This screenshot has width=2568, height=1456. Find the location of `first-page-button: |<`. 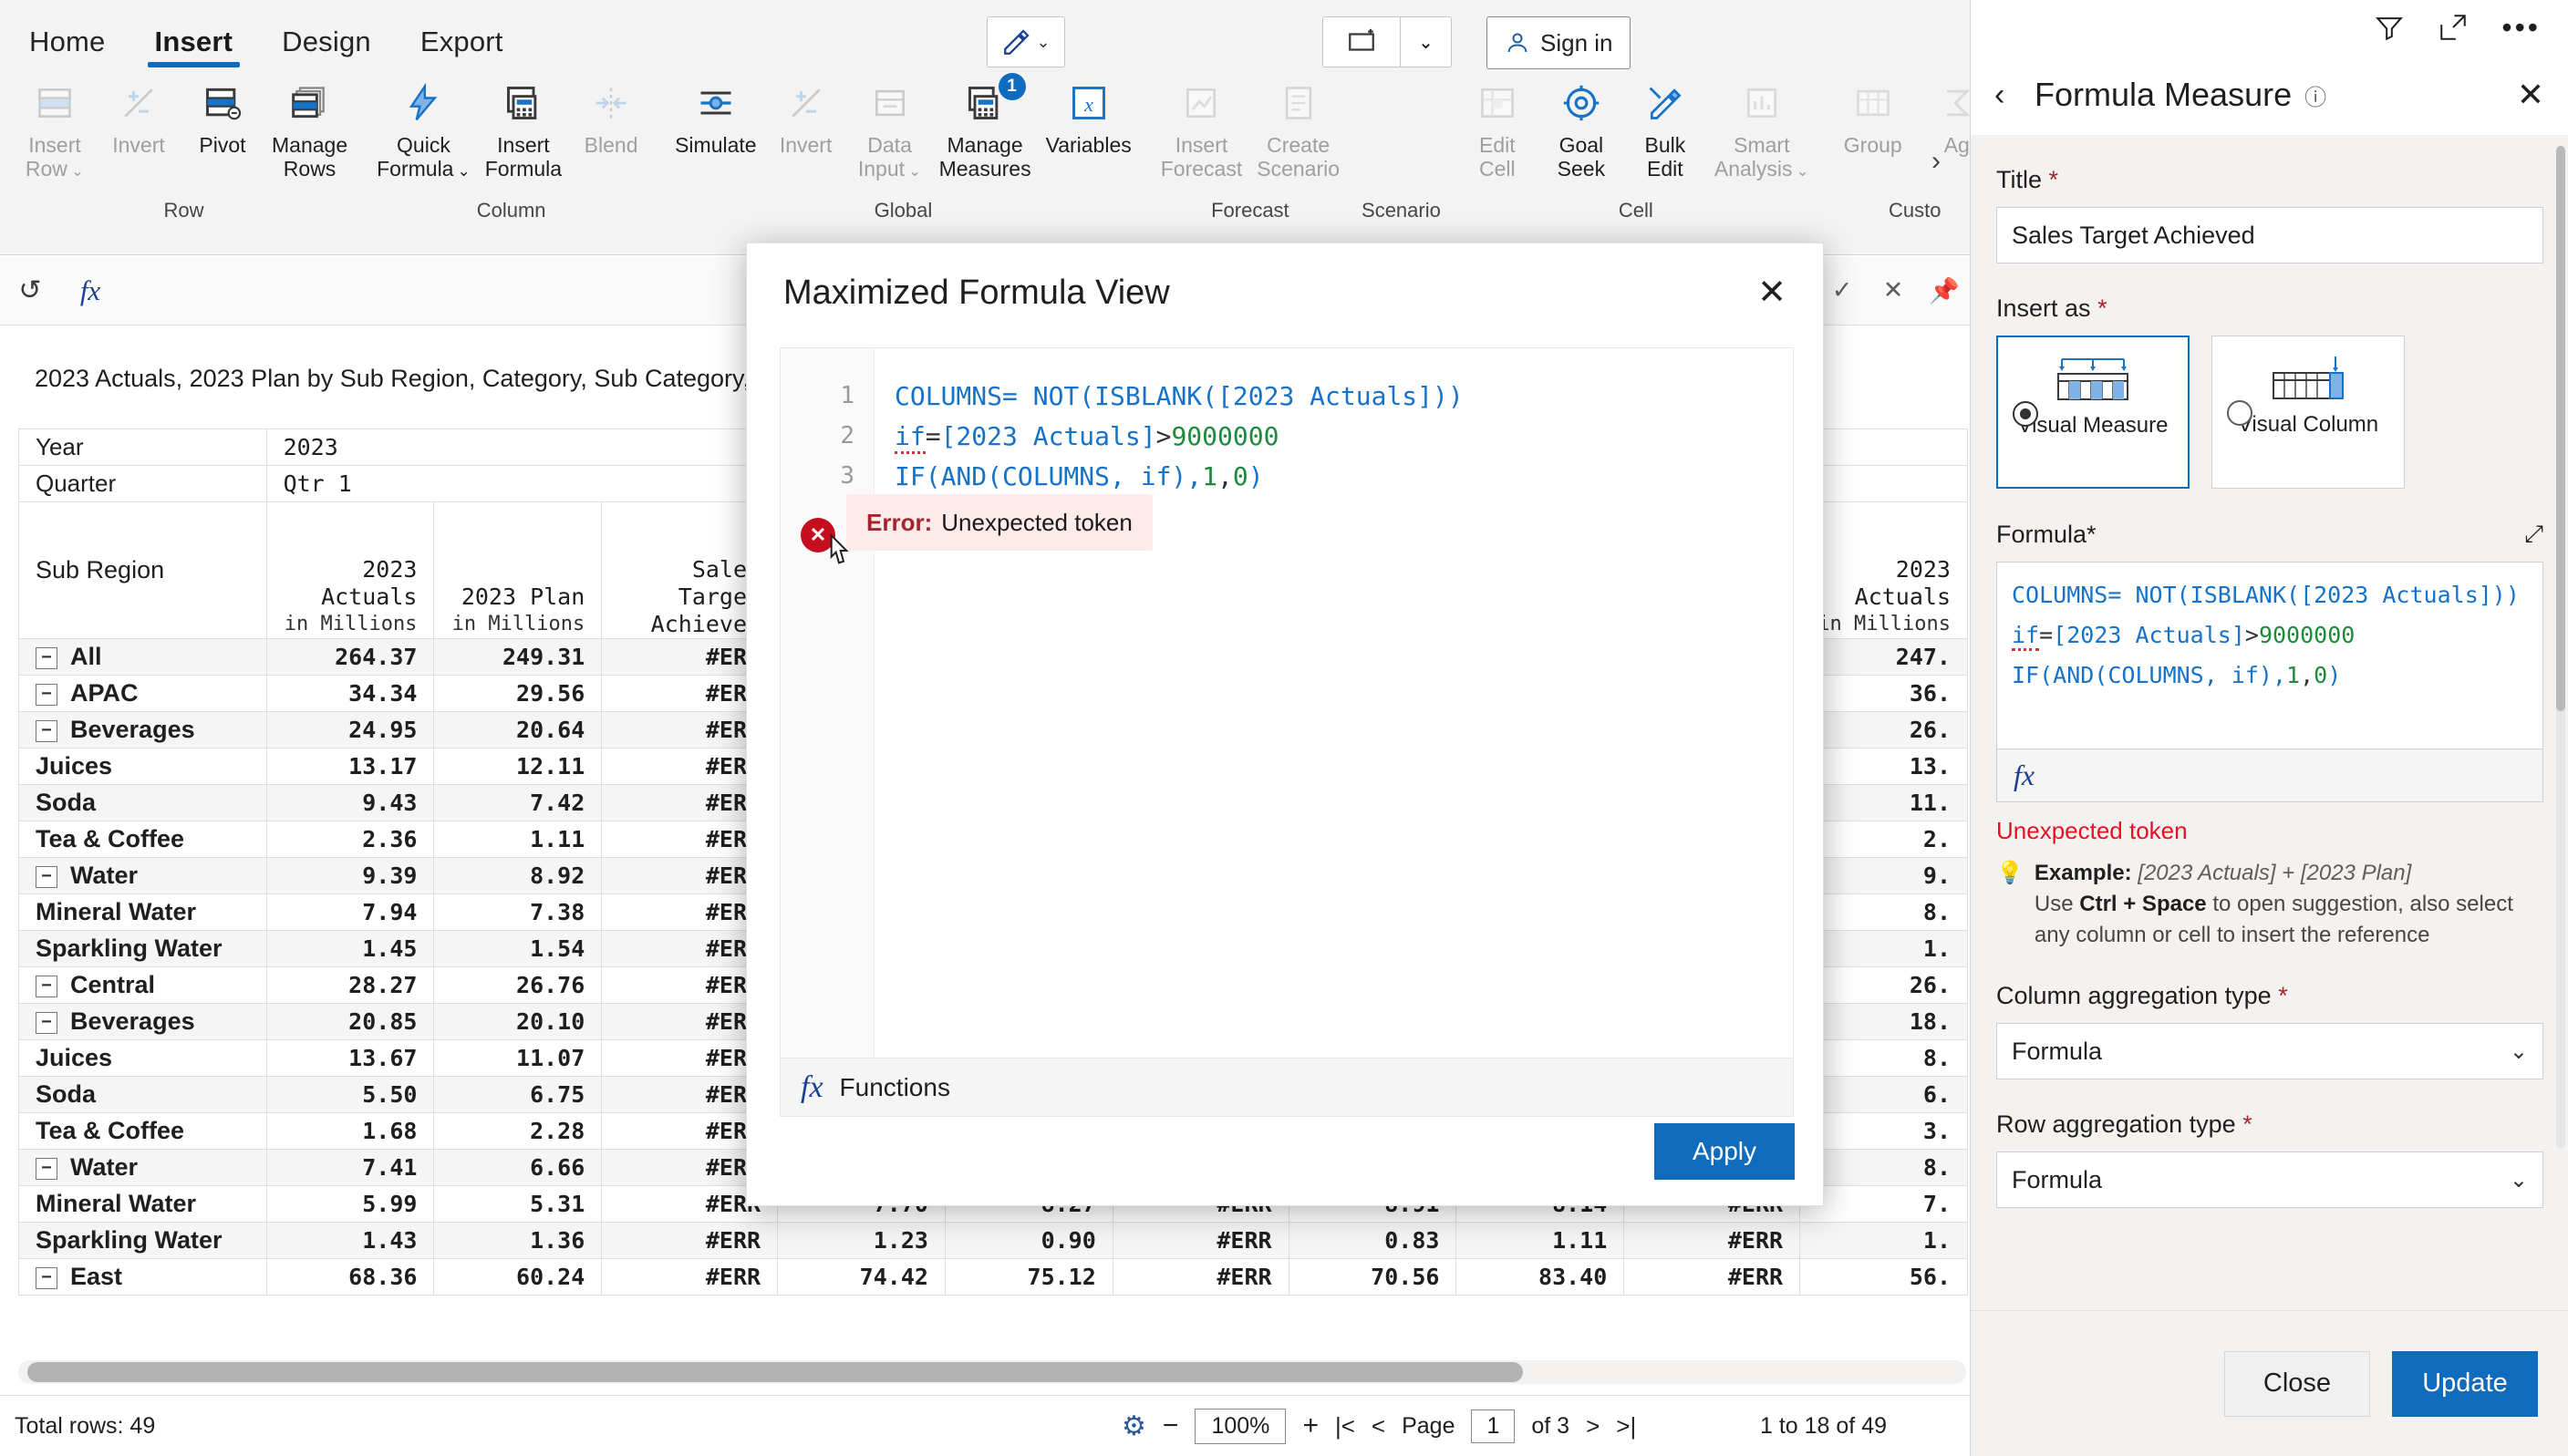

first-page-button: |< is located at coordinates (1345, 1427).